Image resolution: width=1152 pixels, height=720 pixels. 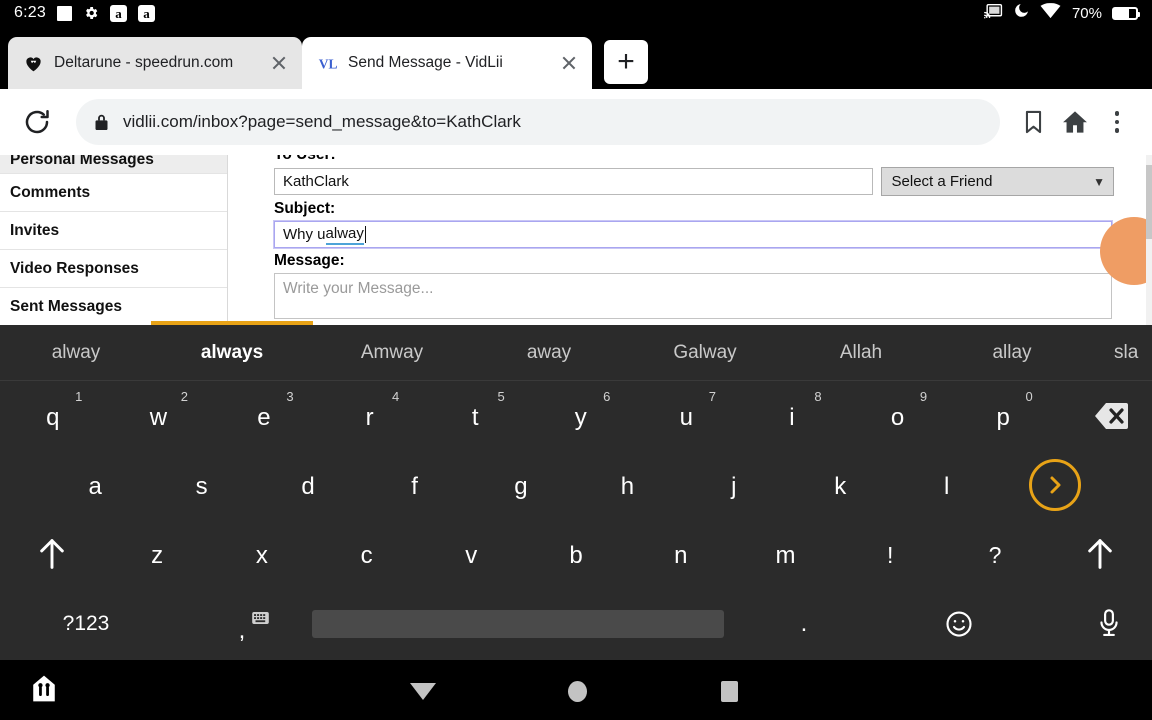 What do you see at coordinates (344, 235) in the screenshot?
I see `subject-text-misspelled: alway` at bounding box center [344, 235].